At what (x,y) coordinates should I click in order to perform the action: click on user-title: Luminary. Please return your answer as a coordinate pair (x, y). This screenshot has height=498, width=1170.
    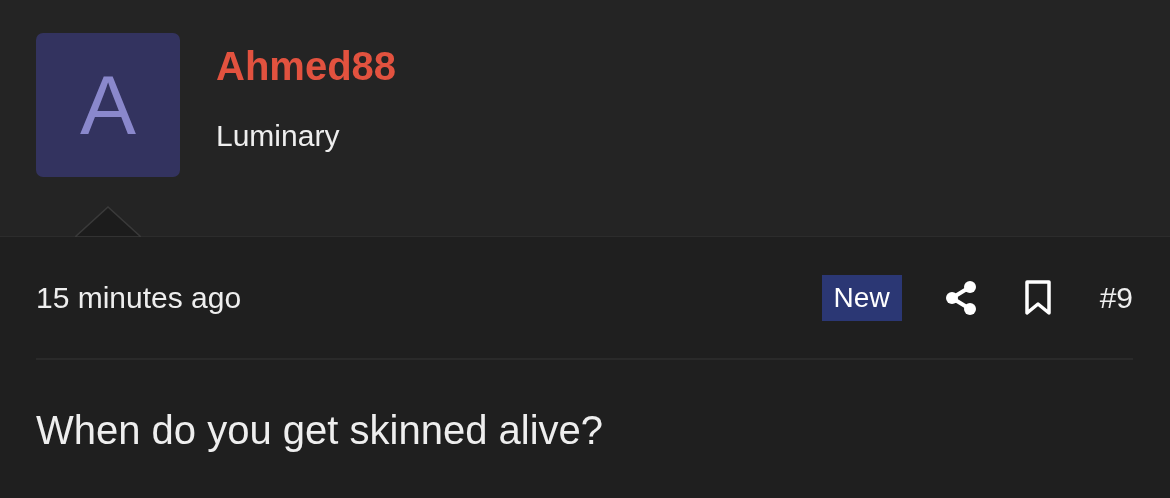
    Looking at the image, I should click on (278, 136).